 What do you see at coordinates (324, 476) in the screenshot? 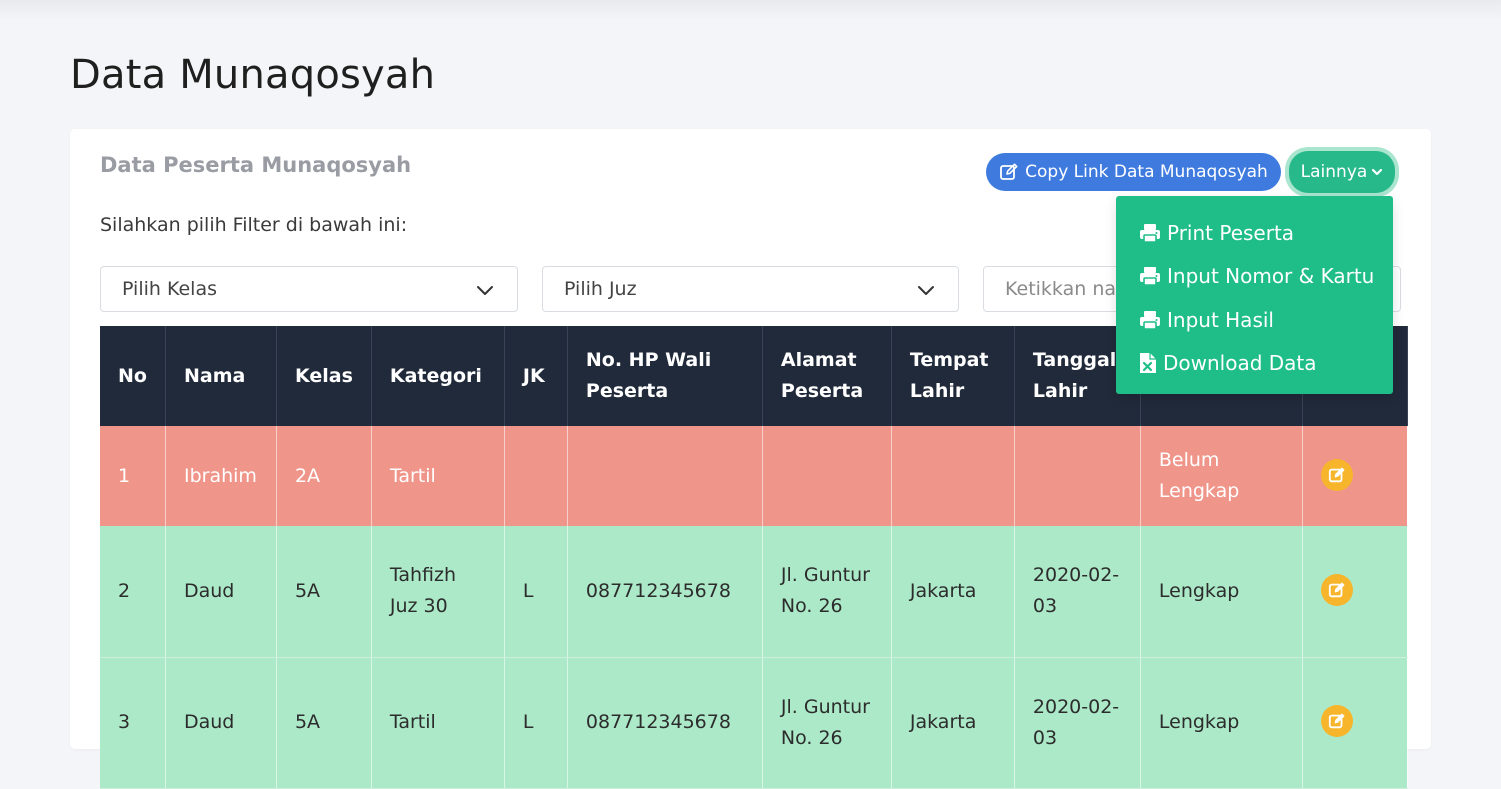
I see `cell-kelas: 2A` at bounding box center [324, 476].